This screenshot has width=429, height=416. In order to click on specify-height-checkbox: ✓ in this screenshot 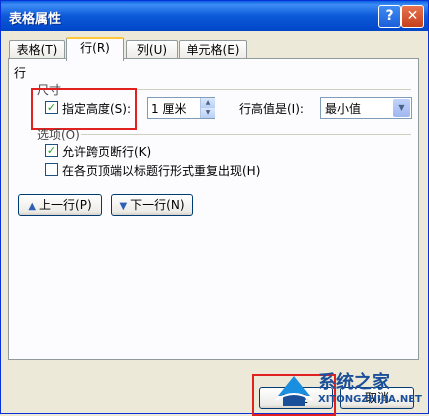, I will do `click(51, 107)`.